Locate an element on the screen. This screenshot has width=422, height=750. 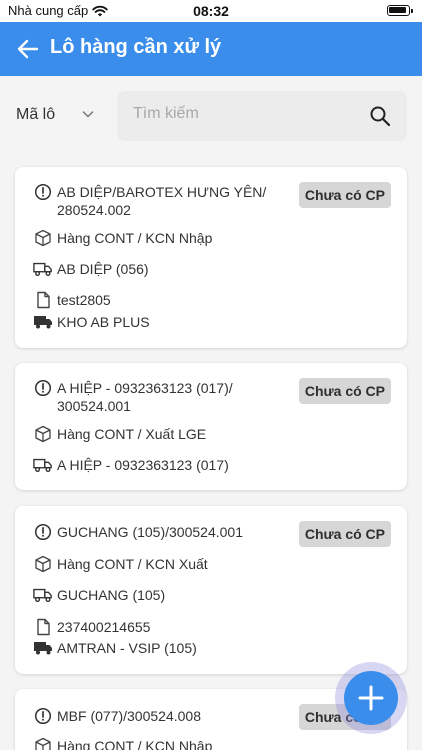
page-title: Lô hàng cần xử lý is located at coordinates (136, 47).